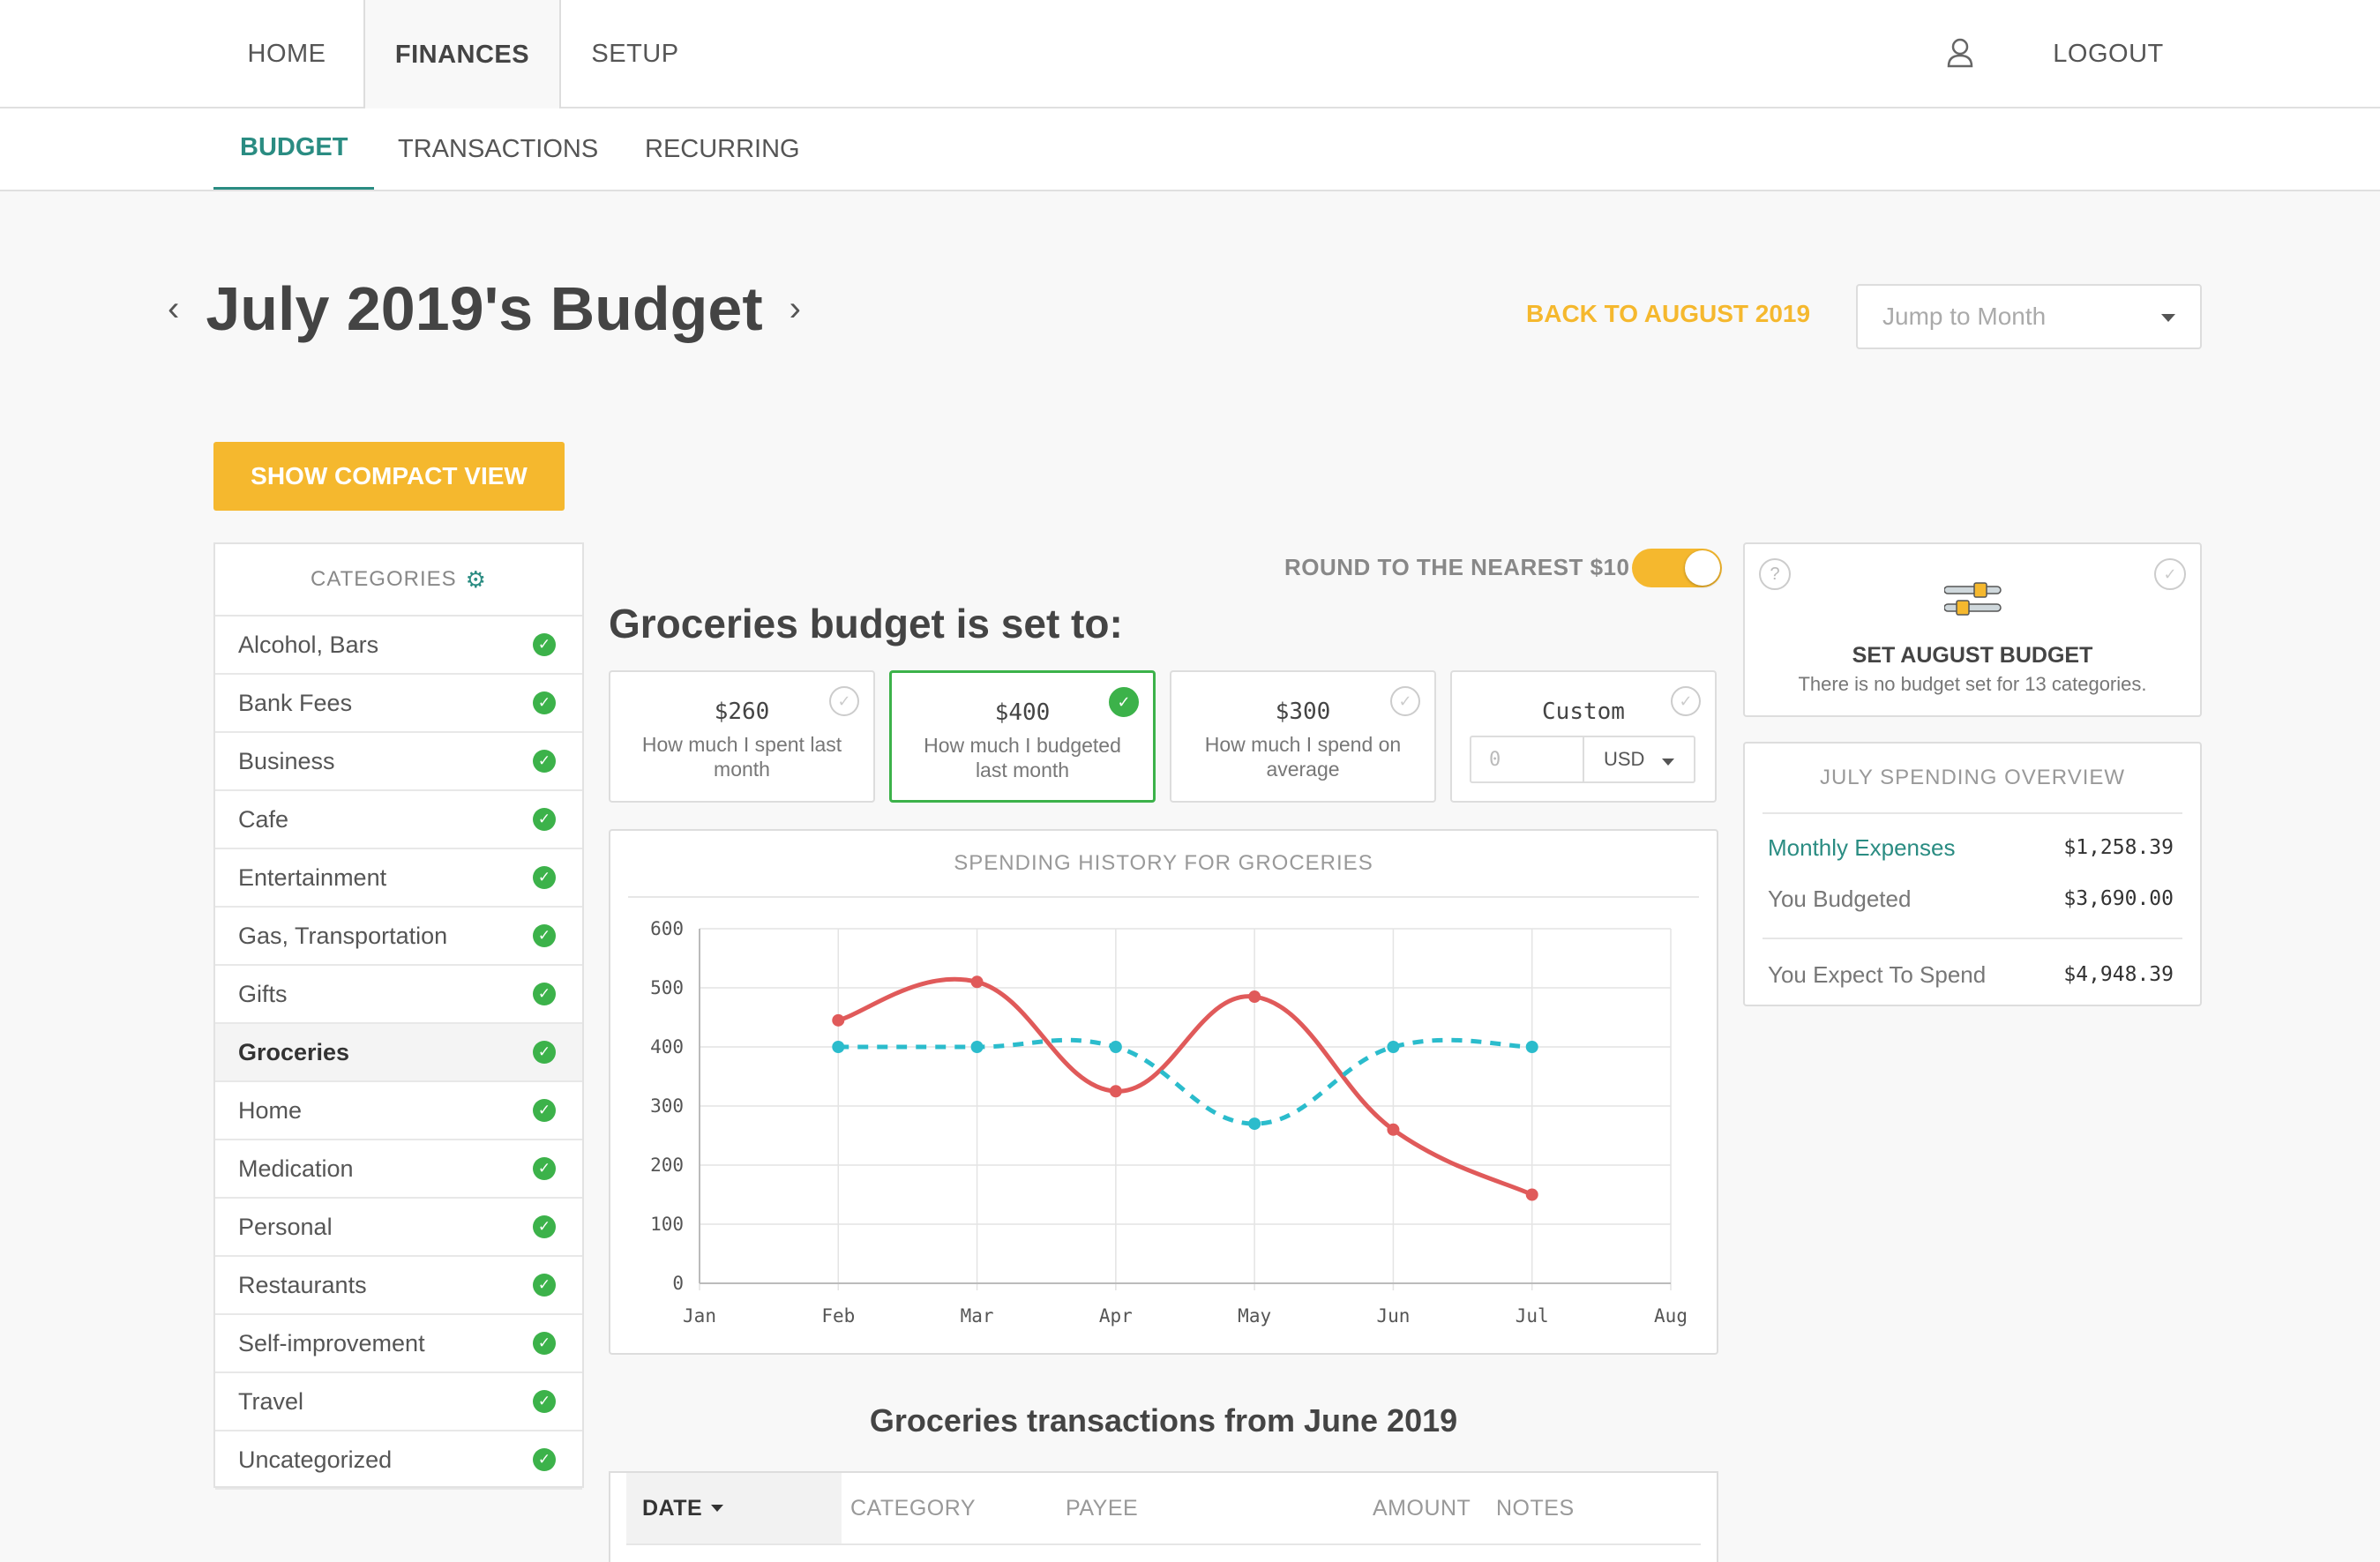 This screenshot has height=1562, width=2380. Describe the element at coordinates (296, 1168) in the screenshot. I see `category-label: Medication` at that location.